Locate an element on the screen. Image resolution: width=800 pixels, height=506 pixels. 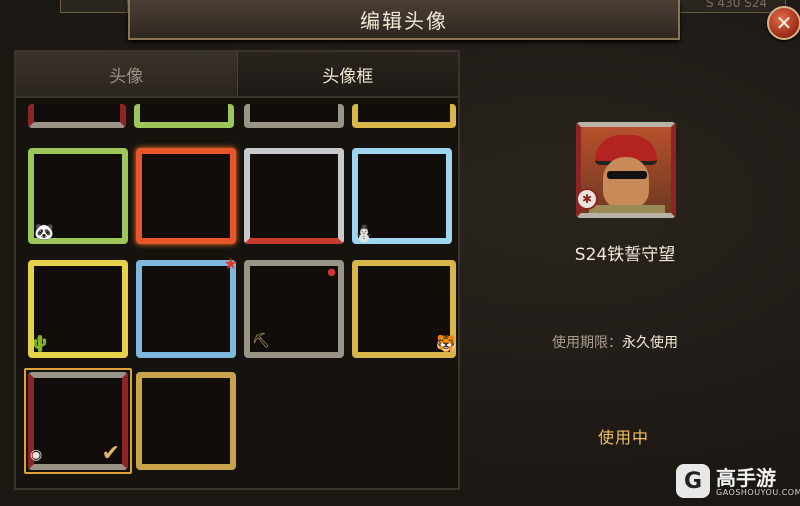
close-button: ✕ is located at coordinates (783, 23).